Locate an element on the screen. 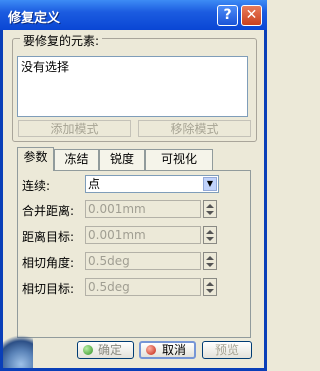 This screenshot has width=320, height=371. help-icon: ? is located at coordinates (227, 15).